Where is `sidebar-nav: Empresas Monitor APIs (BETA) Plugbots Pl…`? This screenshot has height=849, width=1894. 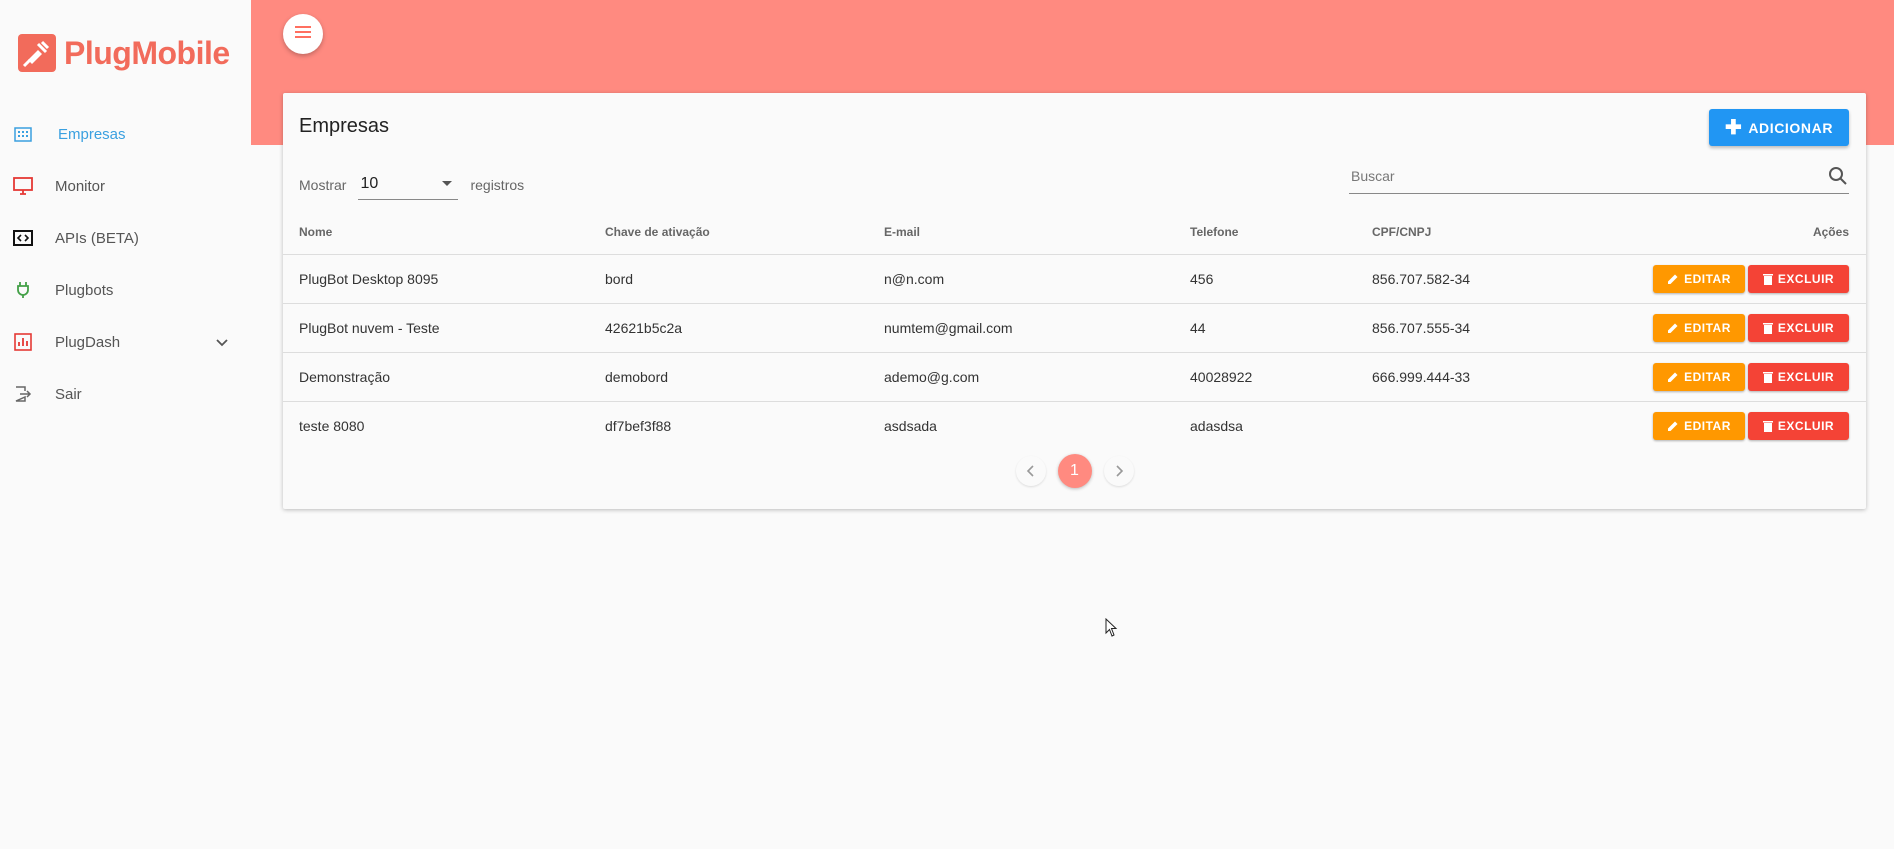 sidebar-nav: Empresas Monitor APIs (BETA) Plugbots Pl… is located at coordinates (125, 264).